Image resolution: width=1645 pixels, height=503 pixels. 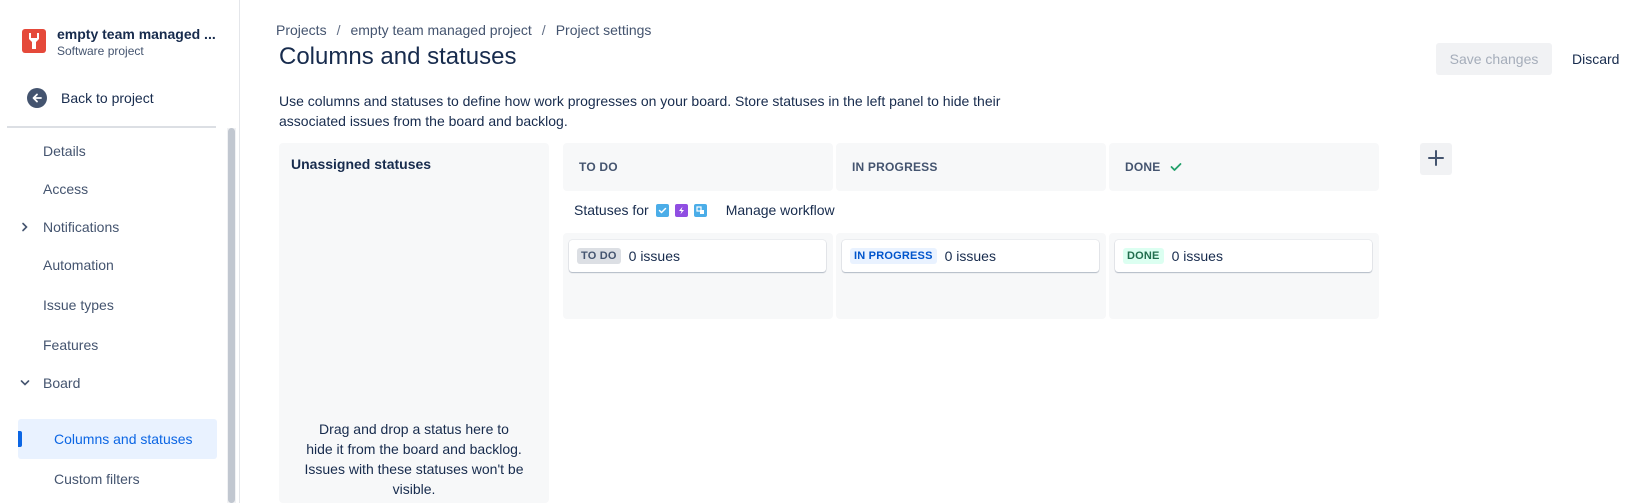 What do you see at coordinates (78, 305) in the screenshot?
I see `sidebar-item-label: Issue types` at bounding box center [78, 305].